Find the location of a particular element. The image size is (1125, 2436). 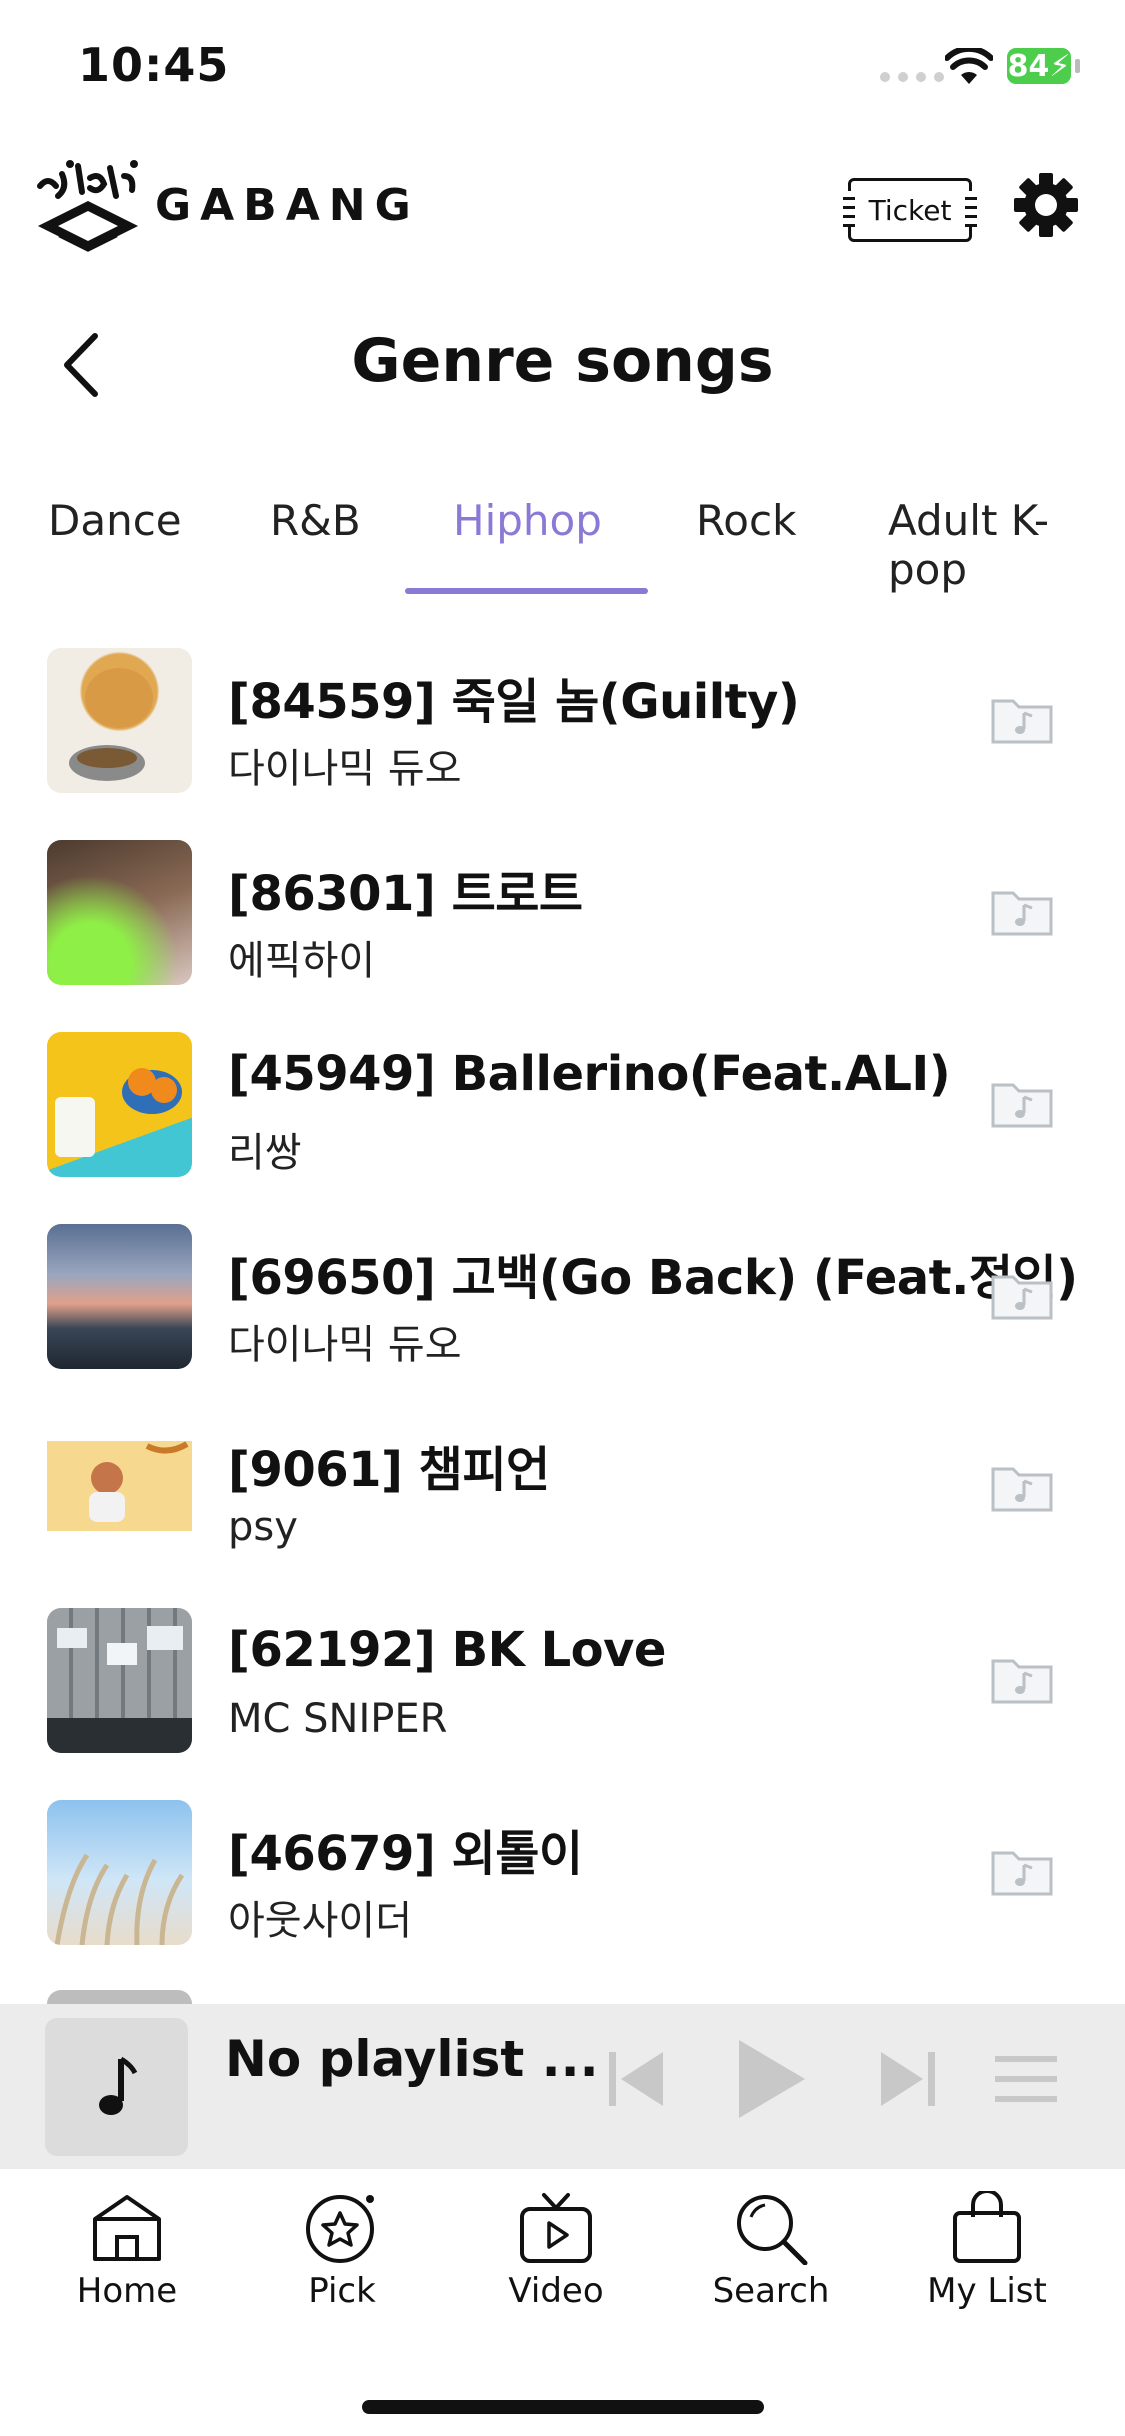

nav-video-label: Video is located at coordinates (556, 2291).